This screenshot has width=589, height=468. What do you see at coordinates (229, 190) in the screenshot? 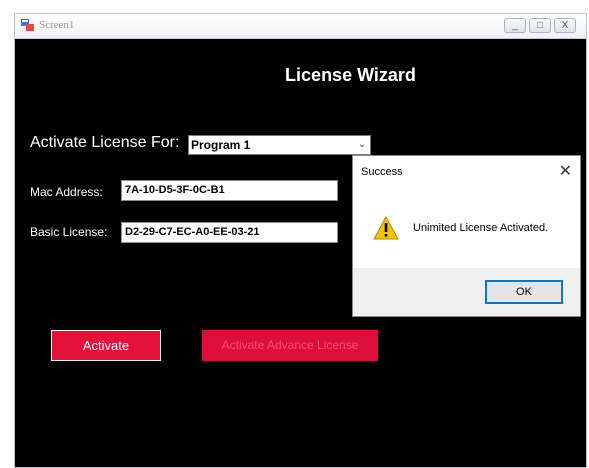
I see `mac-address-field: 7A-10-D5-3F-0C-B1` at bounding box center [229, 190].